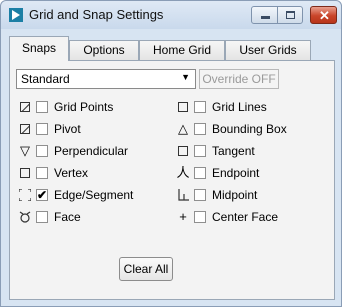  I want to click on snap-row-center-face: + Center Face, so click(251, 217).